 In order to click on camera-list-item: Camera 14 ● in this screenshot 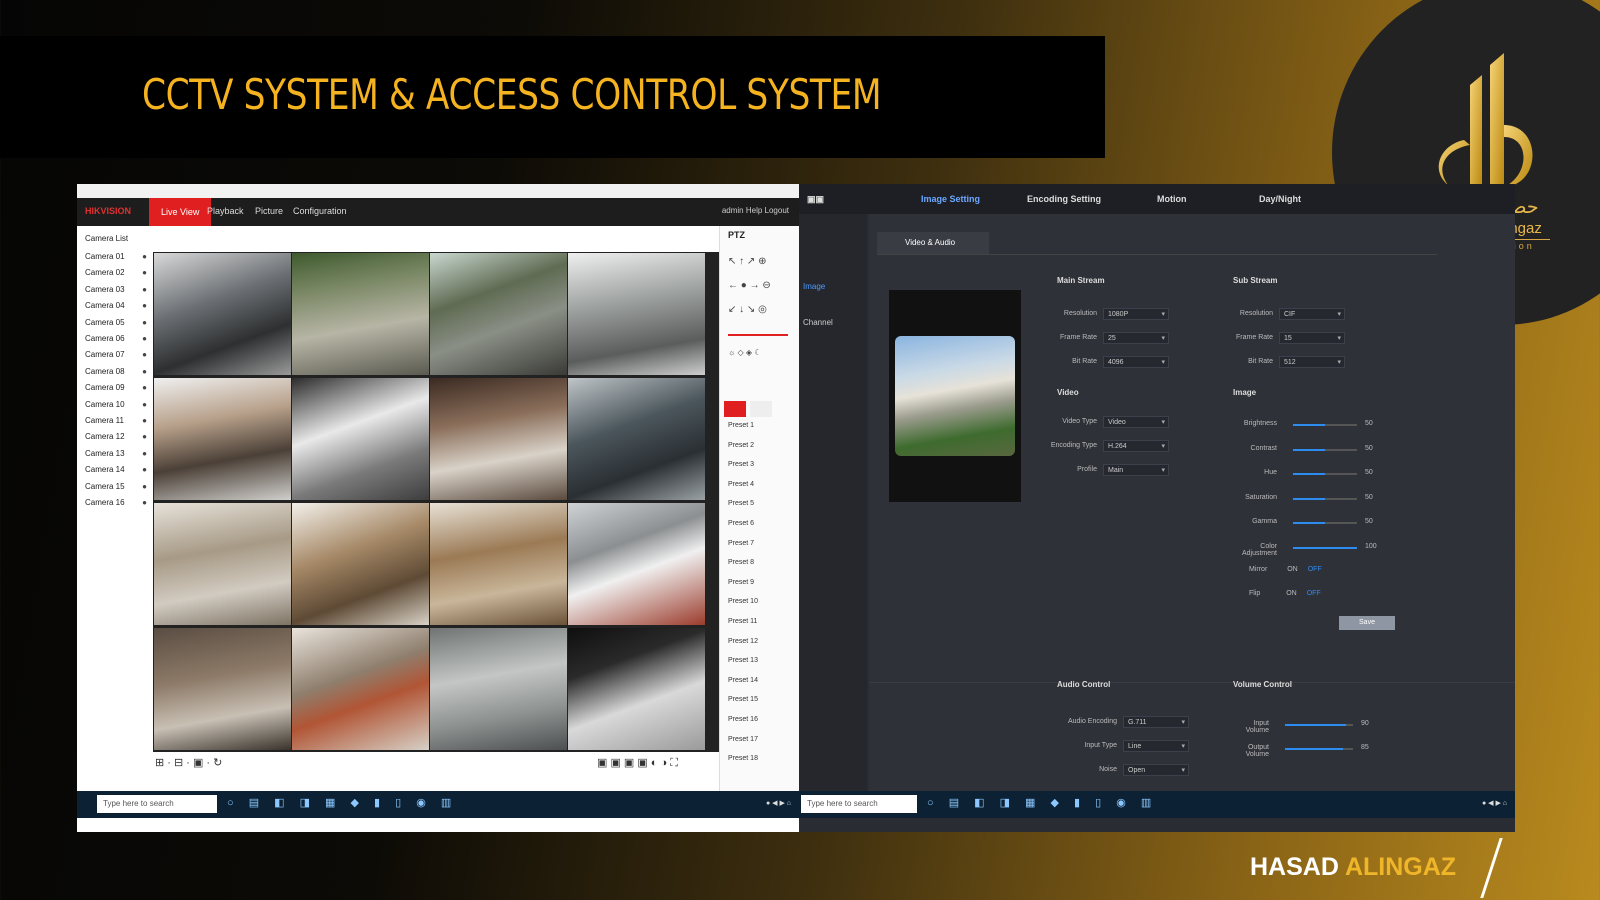, I will do `click(116, 469)`.